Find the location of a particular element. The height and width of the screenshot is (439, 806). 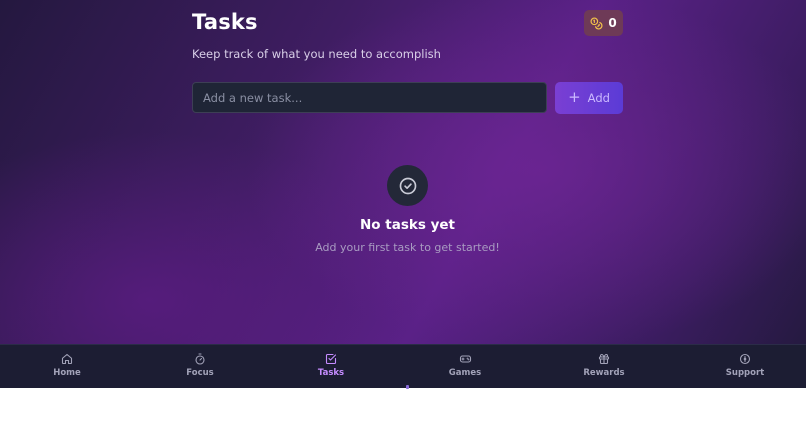

checkbox-icon is located at coordinates (331, 359).